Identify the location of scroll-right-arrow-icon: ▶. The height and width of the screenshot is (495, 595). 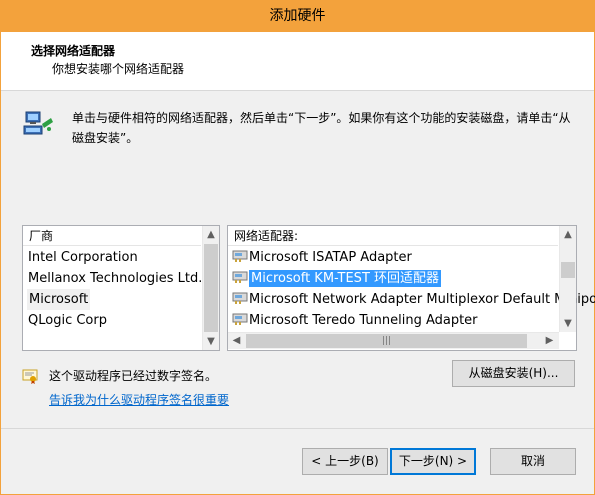
(549, 341).